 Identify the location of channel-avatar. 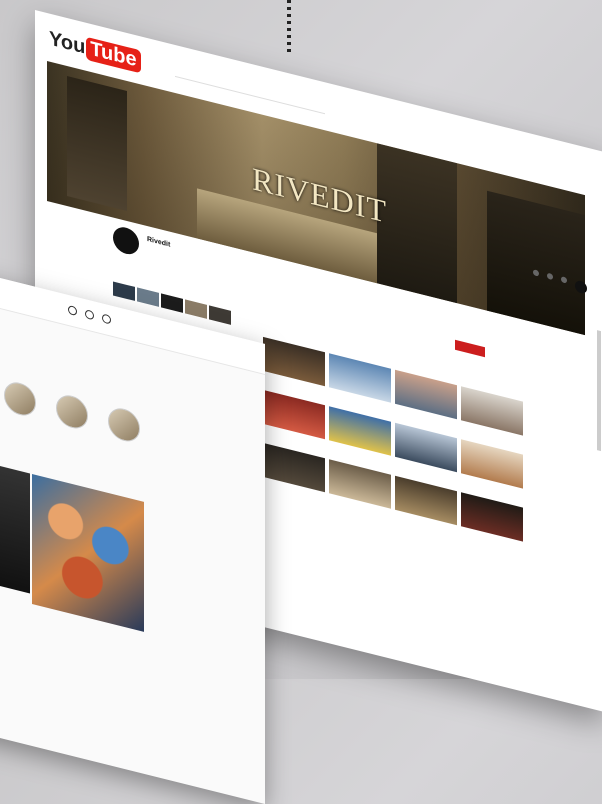
(126, 240).